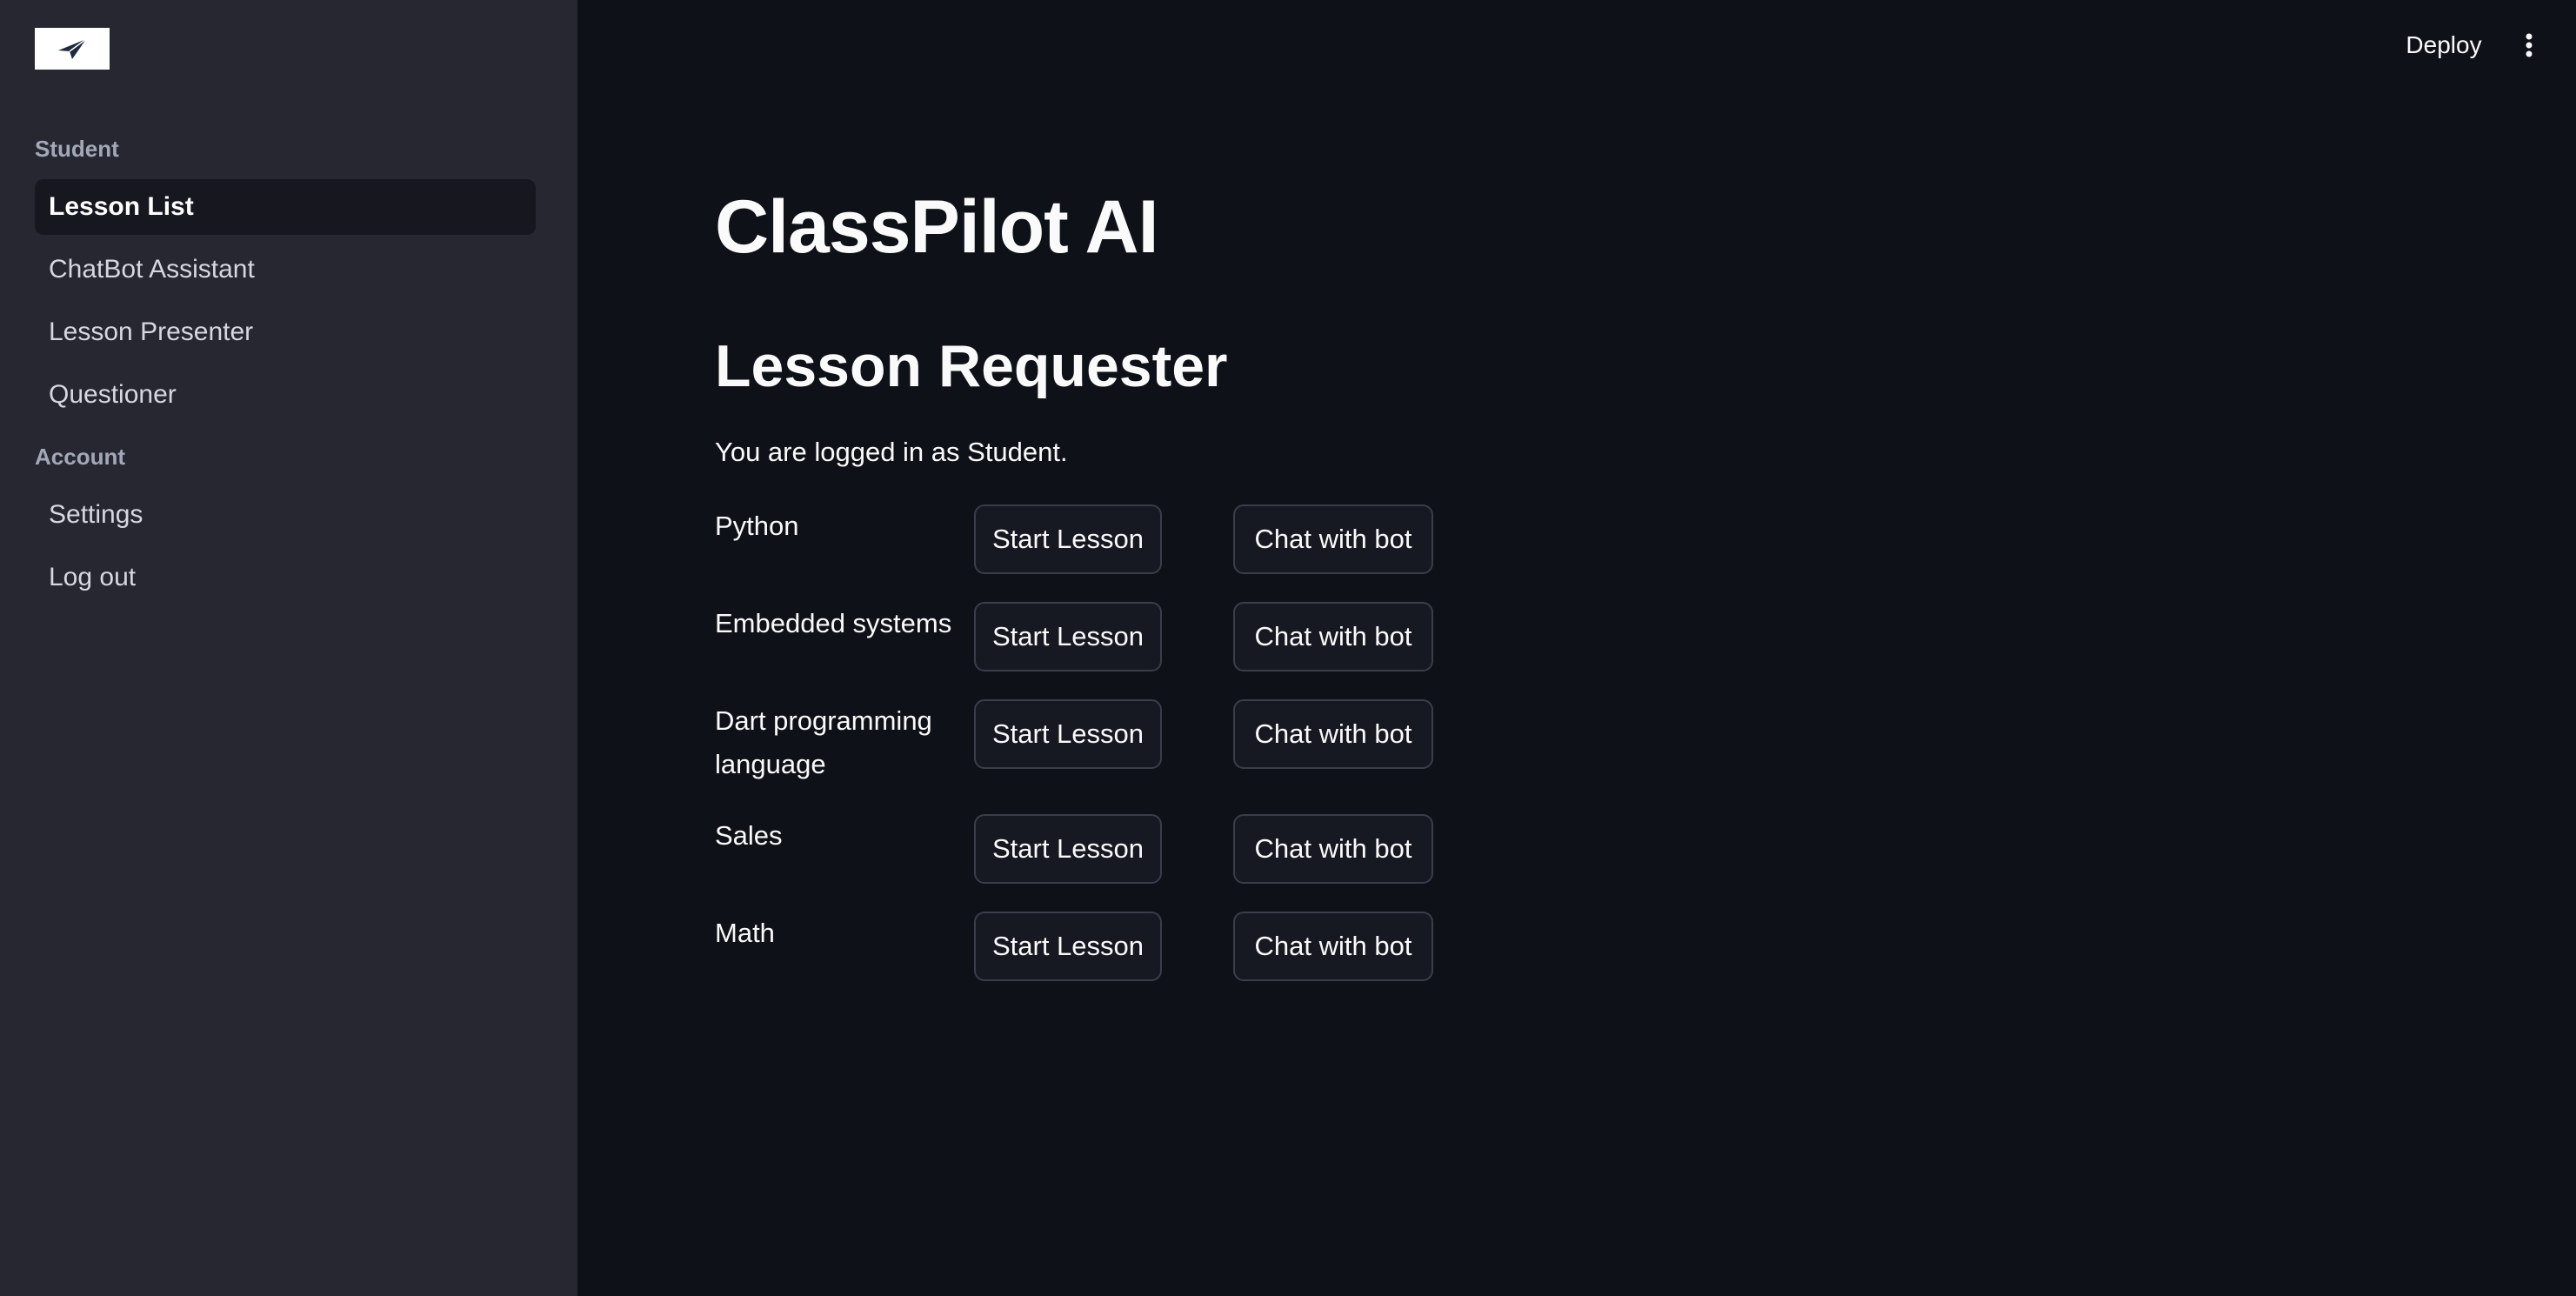 The image size is (2576, 1296). Describe the element at coordinates (745, 933) in the screenshot. I see `lesson-name: Math` at that location.